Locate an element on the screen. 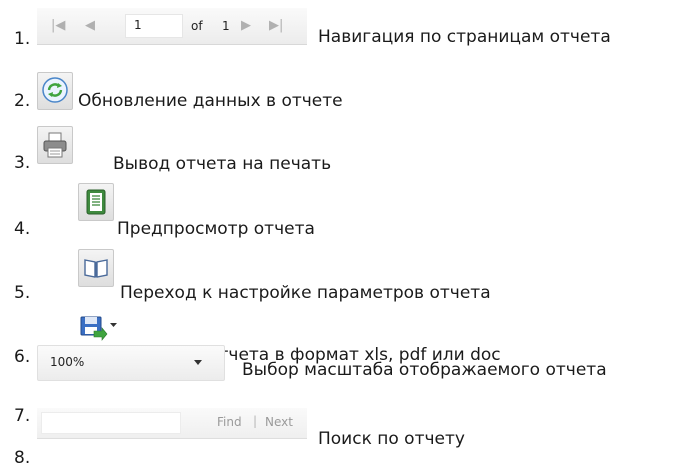 This screenshot has width=686, height=468. zoom-select: 100% is located at coordinates (131, 363).